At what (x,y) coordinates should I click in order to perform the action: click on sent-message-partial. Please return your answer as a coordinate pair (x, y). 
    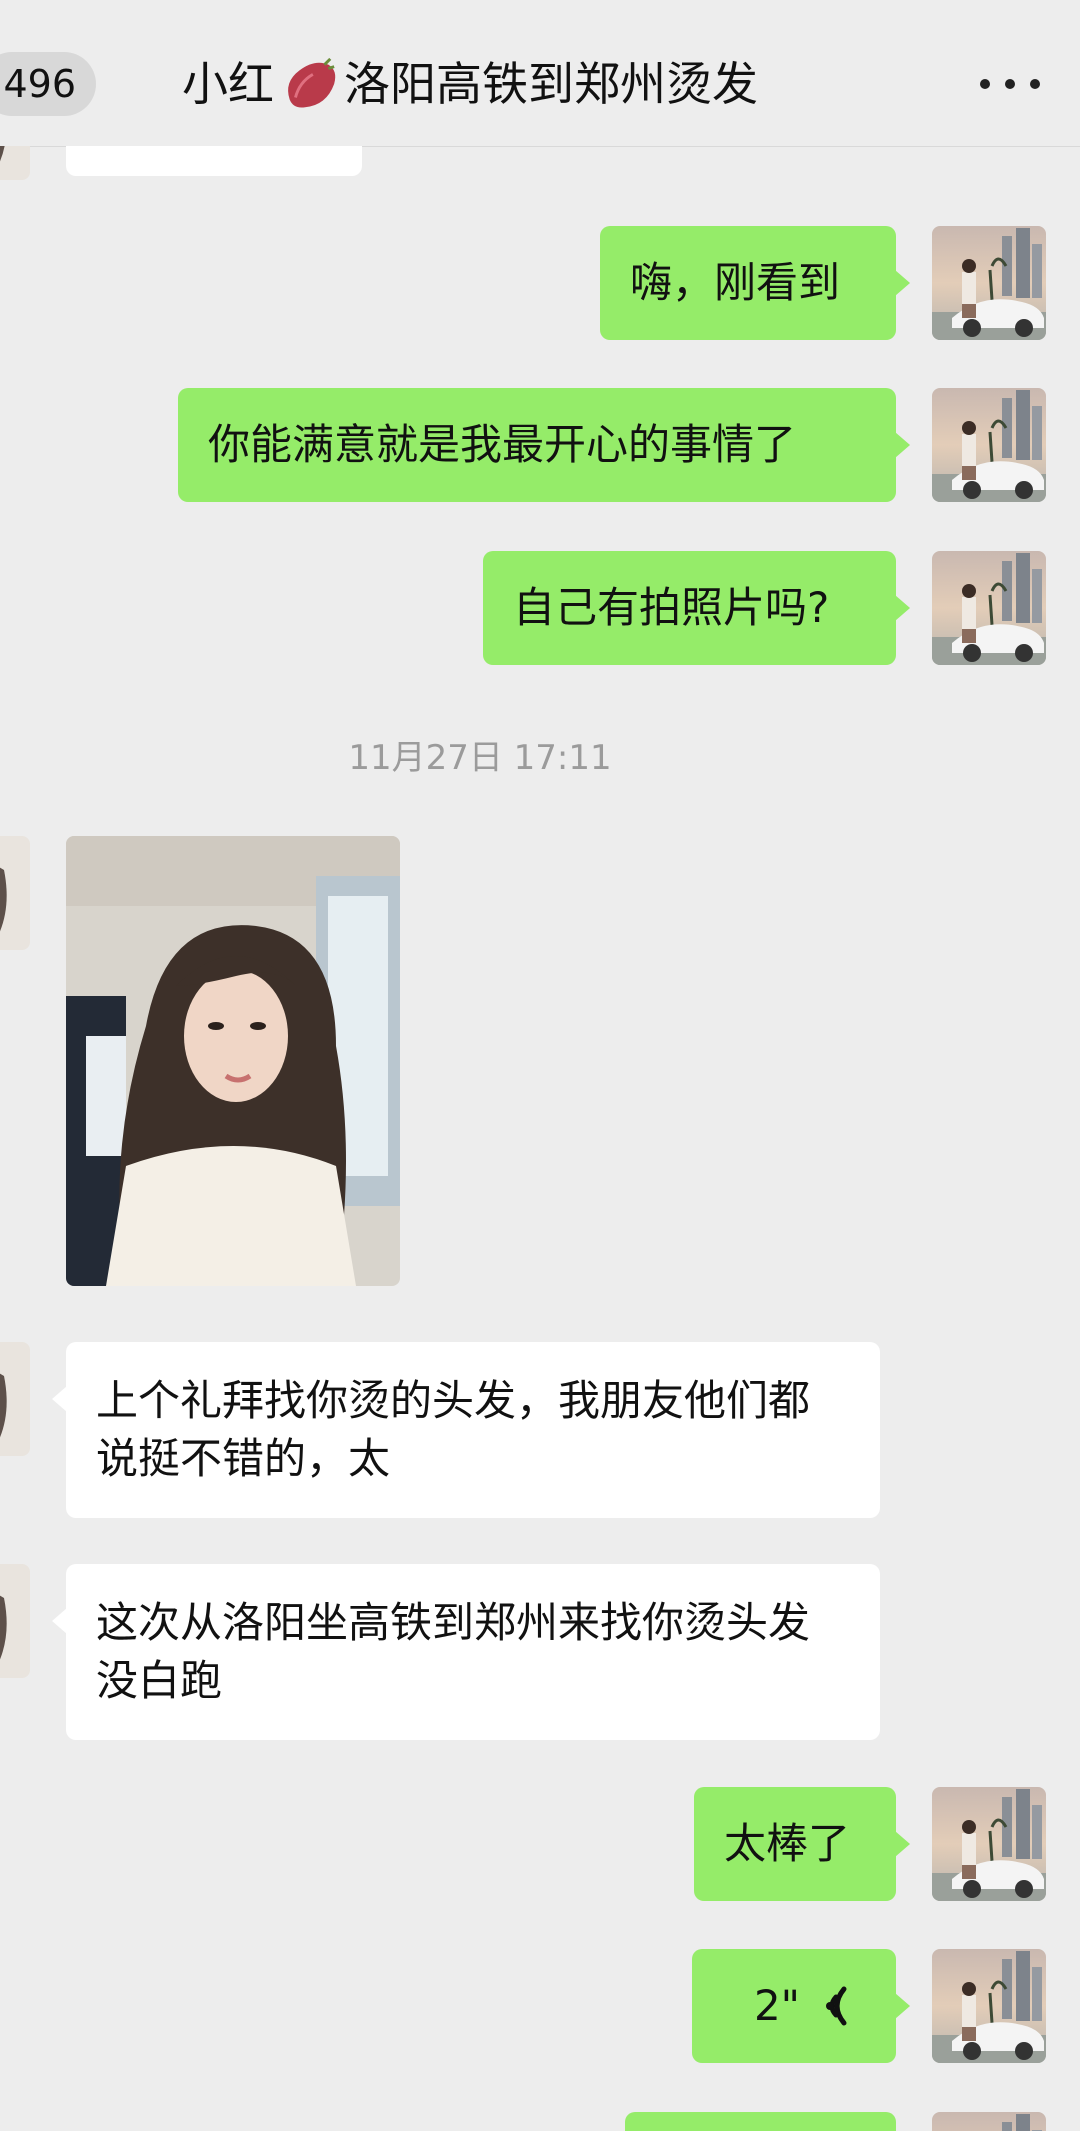
    Looking at the image, I should click on (760, 2121).